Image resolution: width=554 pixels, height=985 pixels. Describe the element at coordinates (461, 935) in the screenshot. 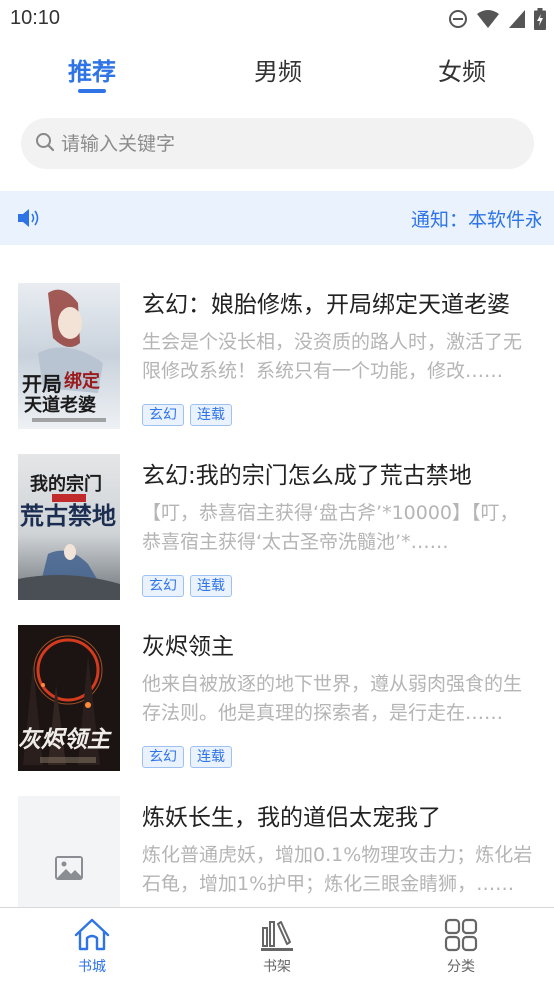

I see `category-grid-icon` at that location.